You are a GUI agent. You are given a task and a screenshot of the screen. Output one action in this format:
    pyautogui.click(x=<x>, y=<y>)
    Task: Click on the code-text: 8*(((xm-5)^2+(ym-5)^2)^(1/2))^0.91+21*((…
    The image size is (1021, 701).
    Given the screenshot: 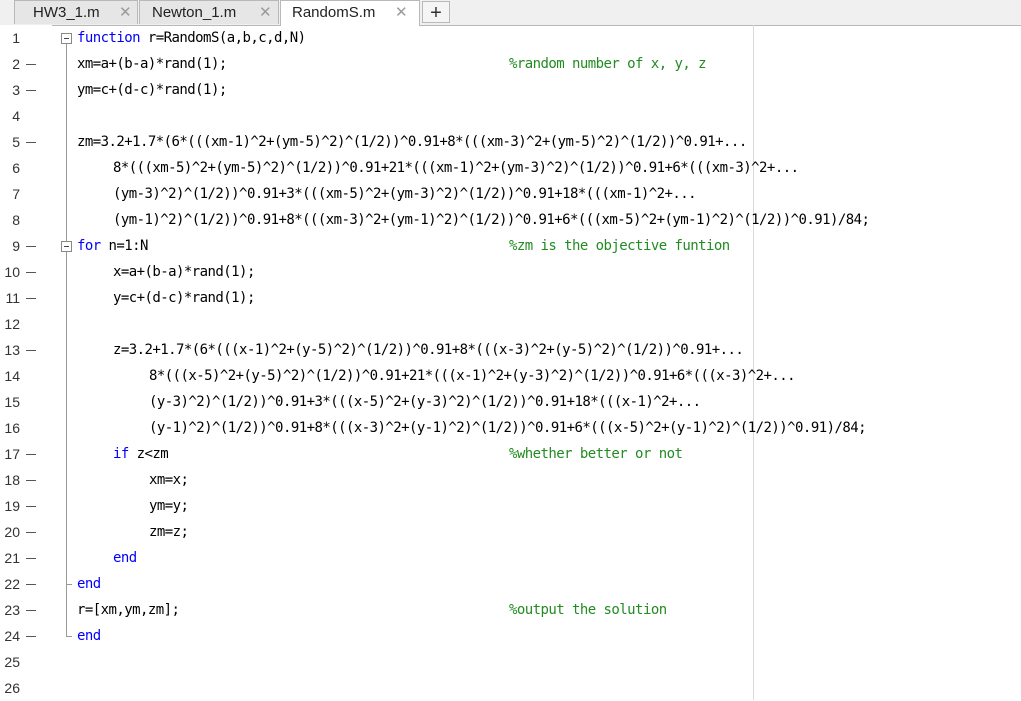 What is the action you would take?
    pyautogui.click(x=456, y=168)
    